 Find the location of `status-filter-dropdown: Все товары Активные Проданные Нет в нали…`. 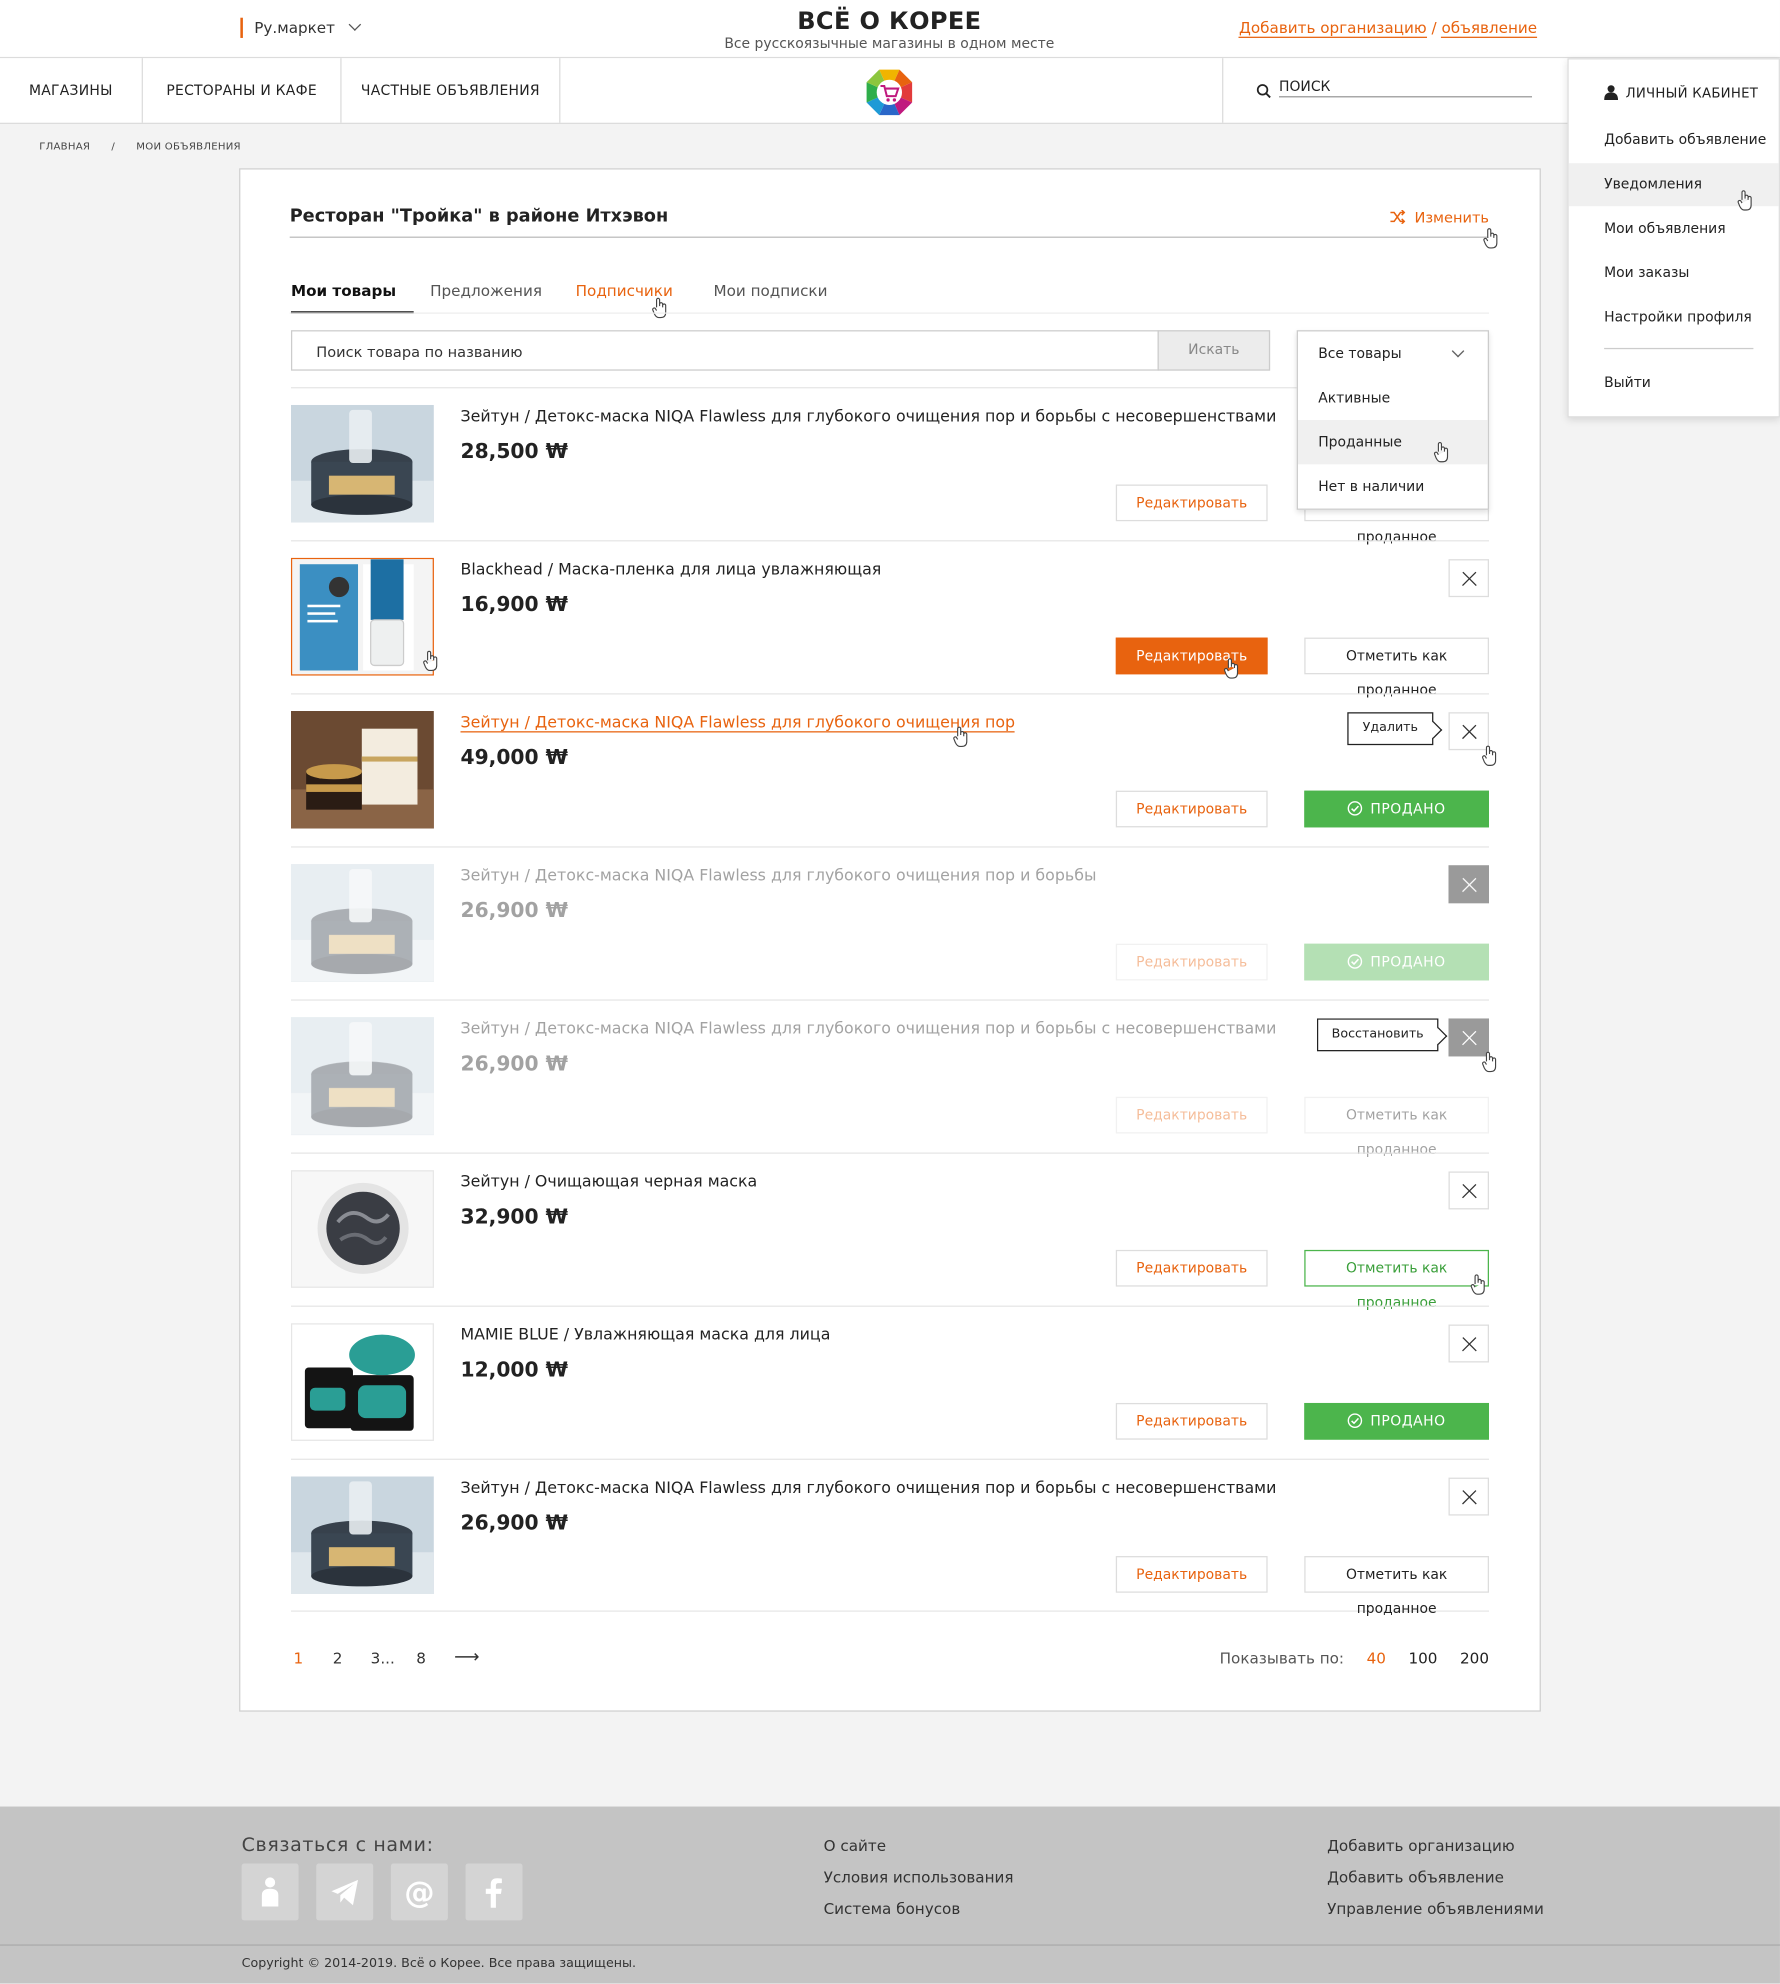

status-filter-dropdown: Все товары Активные Проданные Нет в нали… is located at coordinates (1392, 420).